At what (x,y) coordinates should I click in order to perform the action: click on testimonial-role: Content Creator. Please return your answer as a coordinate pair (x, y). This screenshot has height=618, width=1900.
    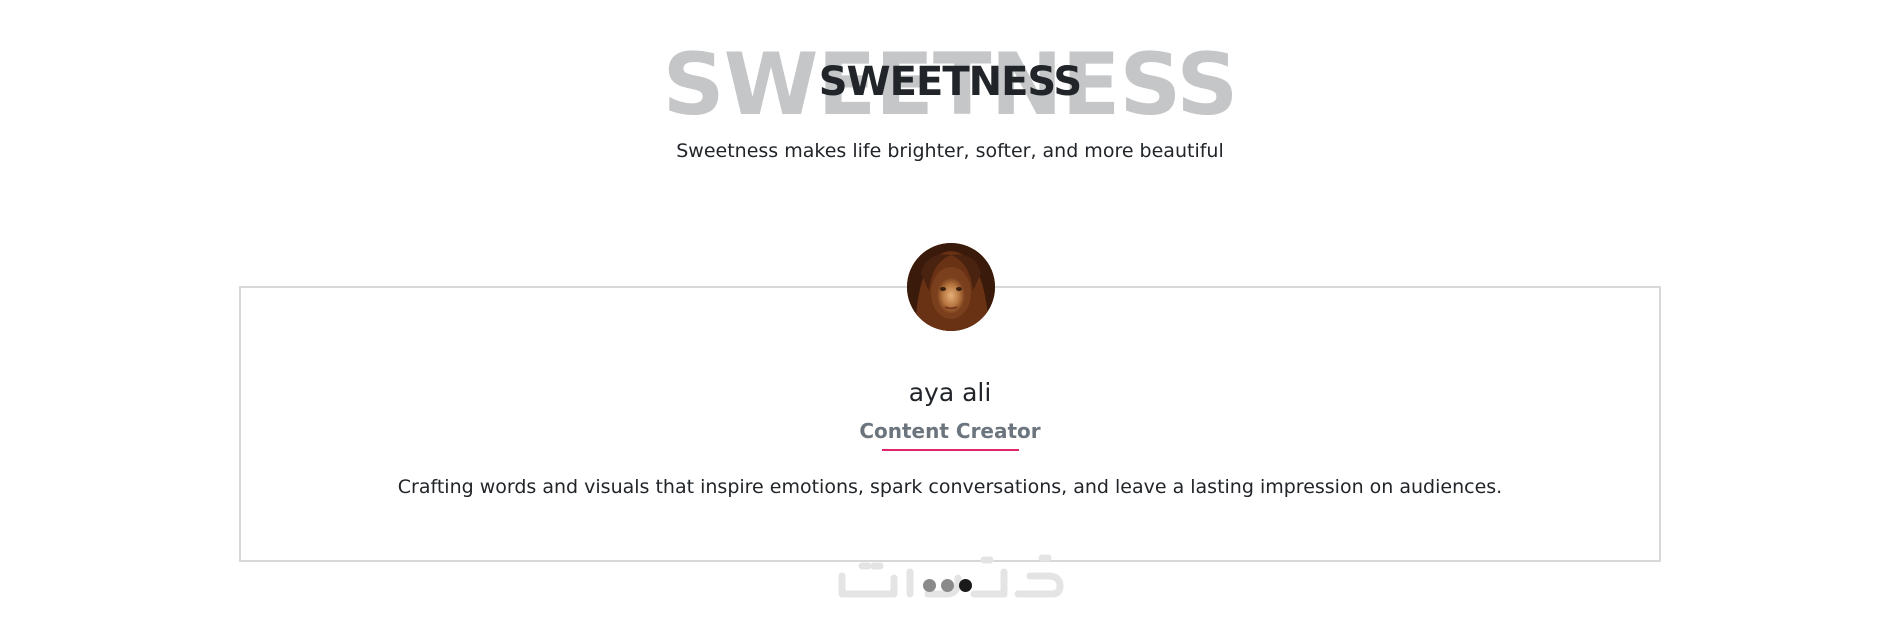
    Looking at the image, I should click on (950, 431).